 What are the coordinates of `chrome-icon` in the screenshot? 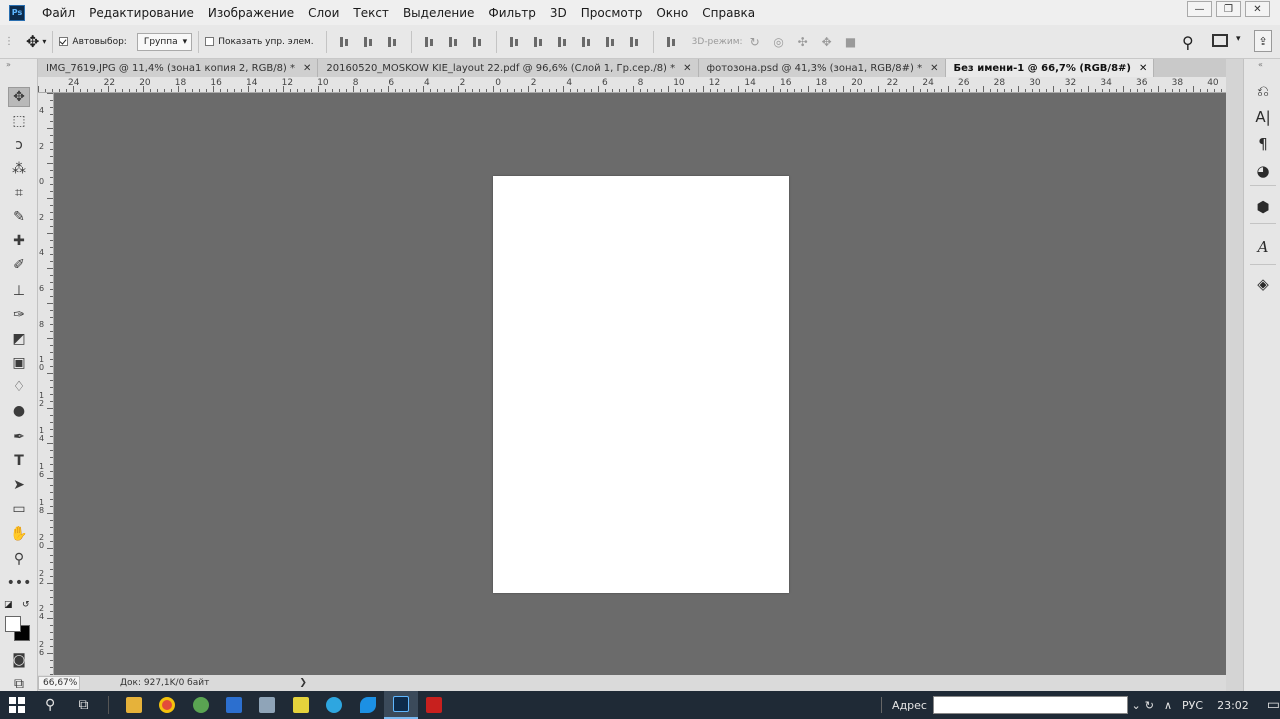 It's located at (167, 705).